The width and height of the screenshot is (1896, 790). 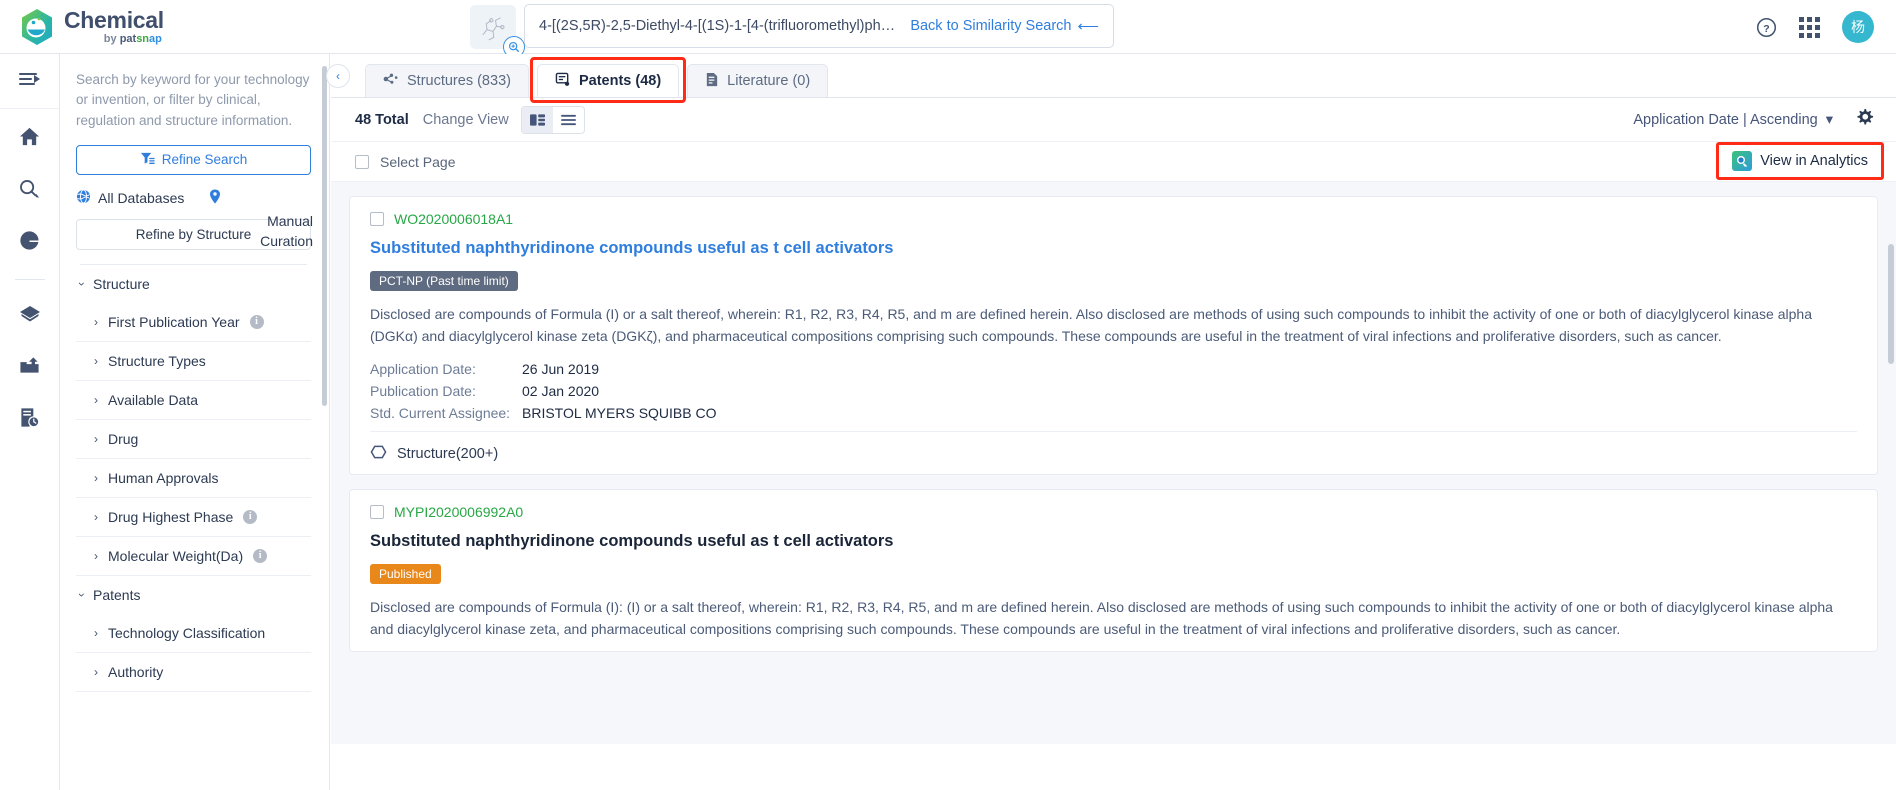 I want to click on facet-structure-types: › Structure Types, so click(x=193, y=361).